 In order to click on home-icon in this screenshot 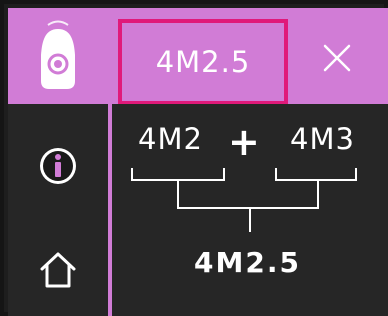, I will do `click(58, 270)`.